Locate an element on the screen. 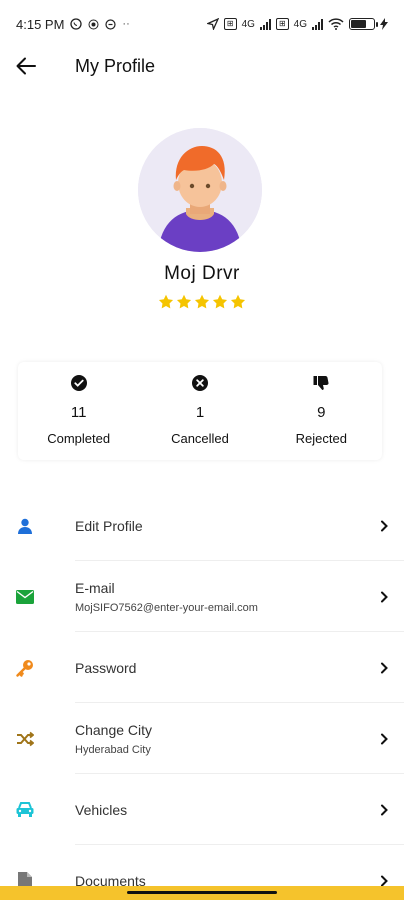 Image resolution: width=404 pixels, height=900 pixels. x-circle-icon is located at coordinates (200, 383).